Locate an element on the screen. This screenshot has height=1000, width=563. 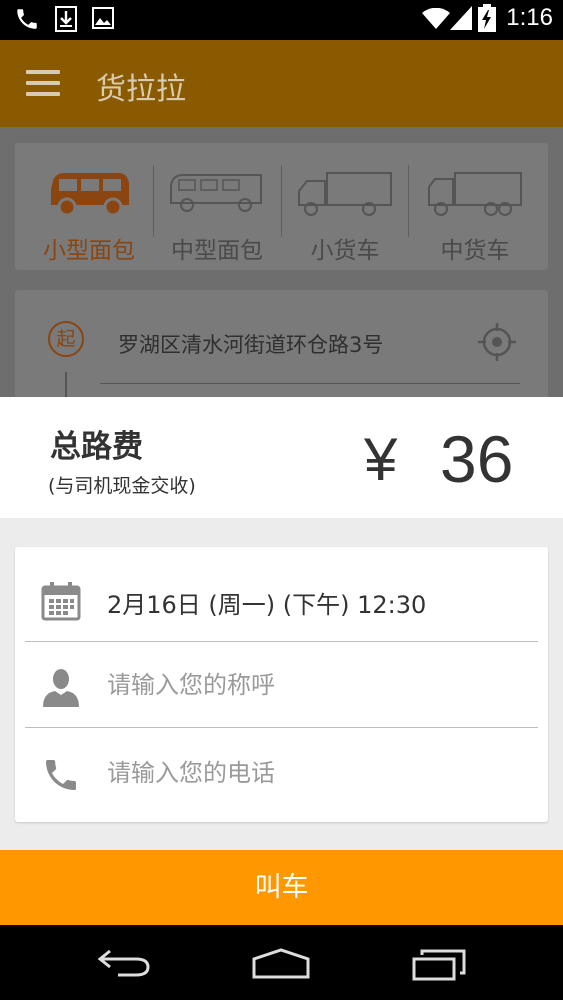
back-icon is located at coordinates (124, 963).